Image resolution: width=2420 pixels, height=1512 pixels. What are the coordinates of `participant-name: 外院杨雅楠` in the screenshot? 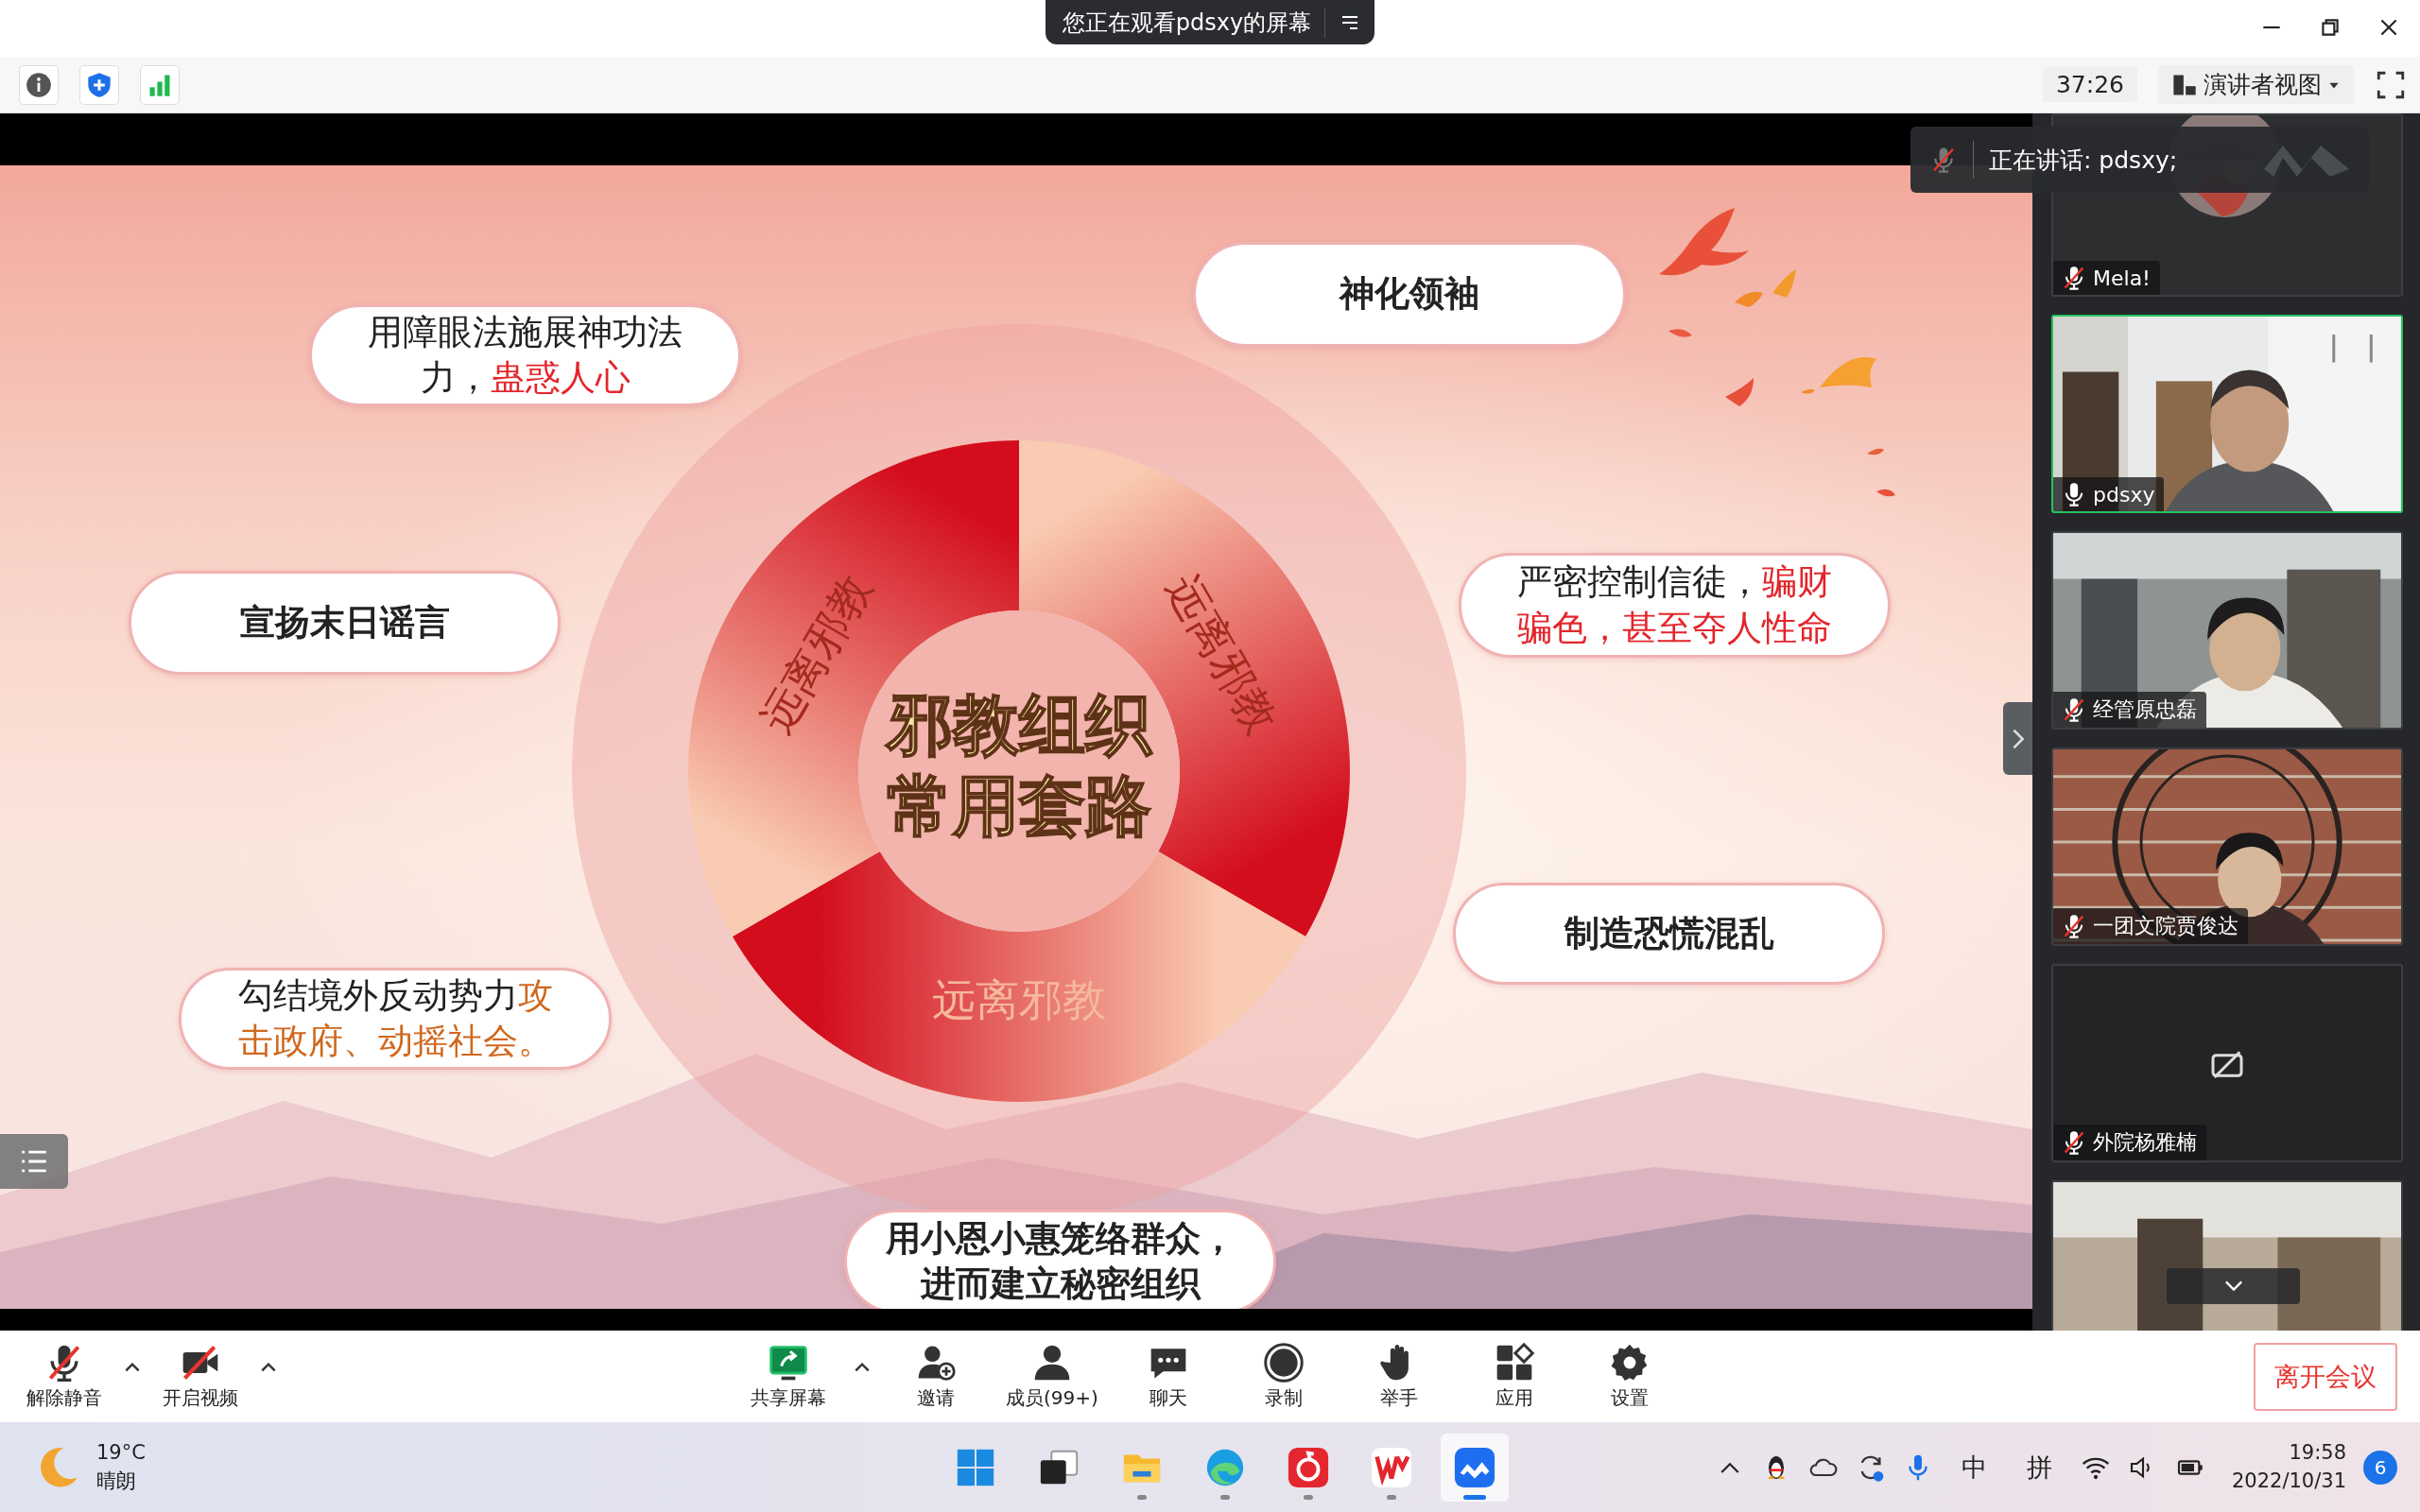 It's located at (2145, 1142).